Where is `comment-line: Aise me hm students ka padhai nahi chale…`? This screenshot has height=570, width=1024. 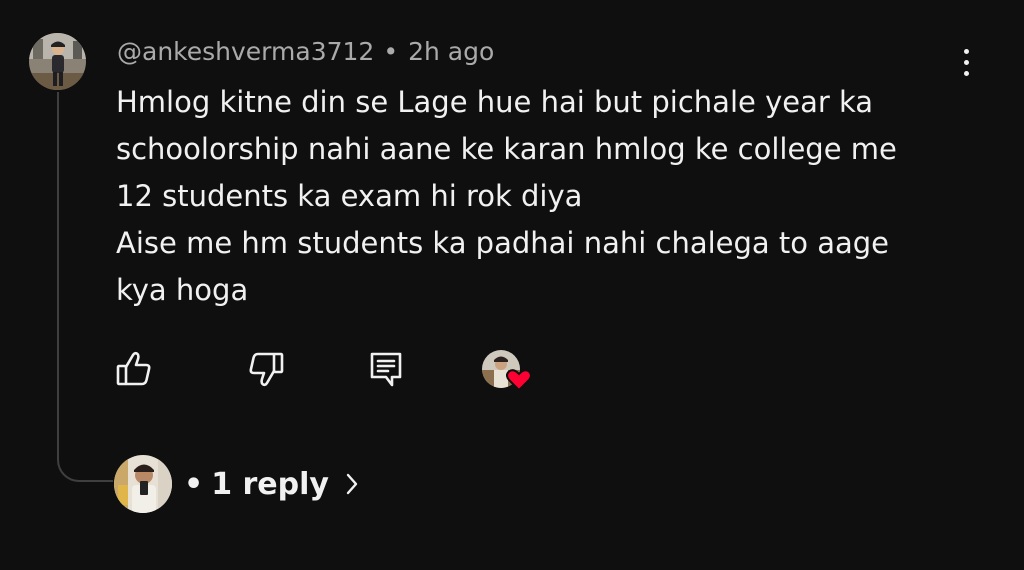
comment-line: Aise me hm students ka padhai nahi chale… is located at coordinates (503, 243).